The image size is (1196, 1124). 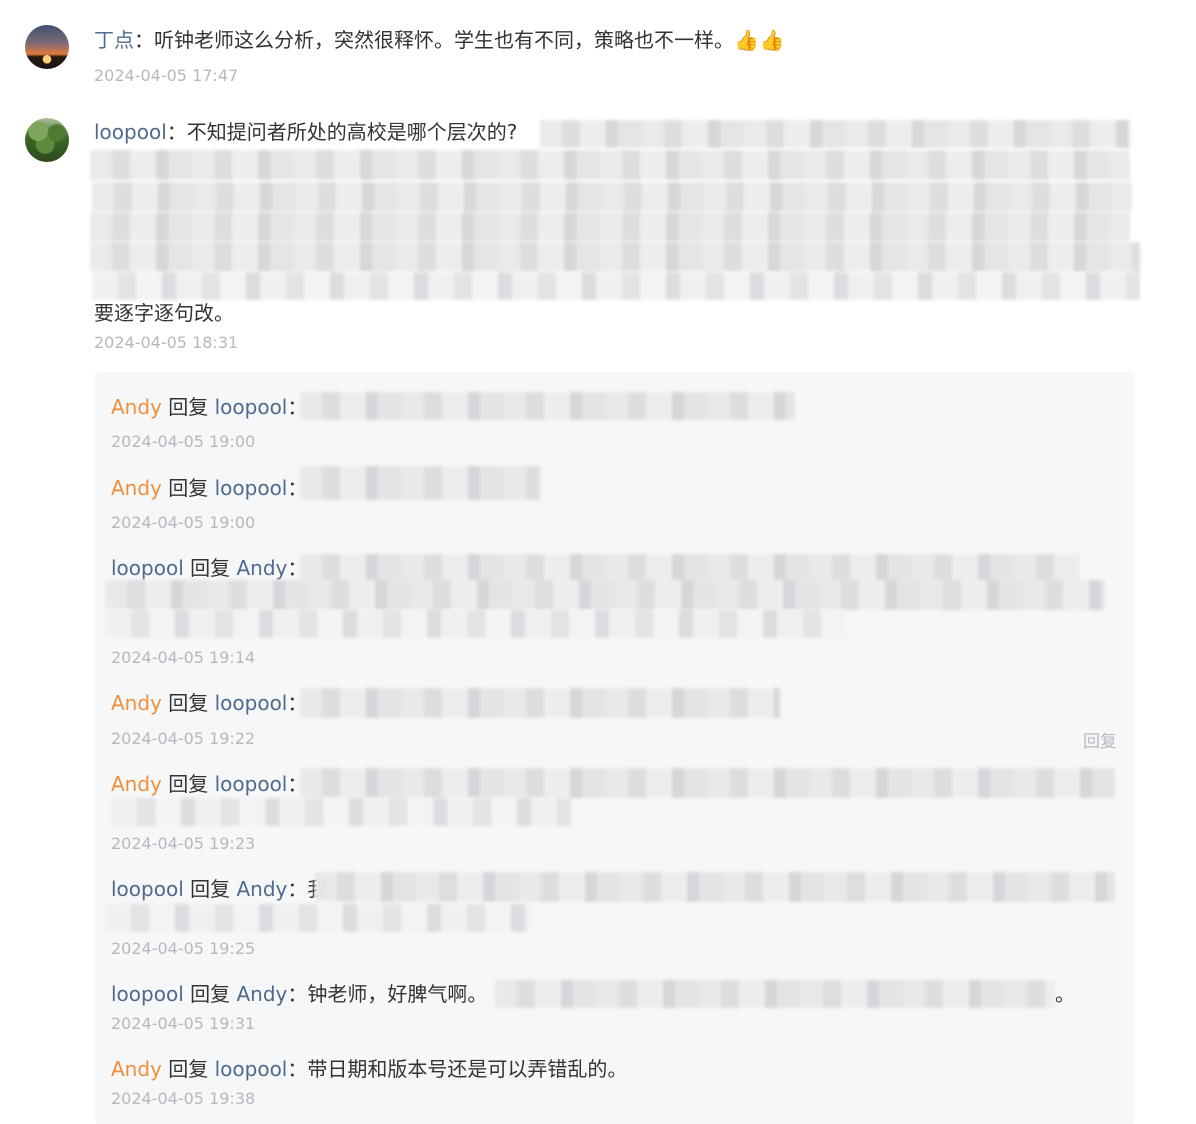 I want to click on comment-body: 丁点：听钟老师这么分析，突然很释怀。学生也有不同，策略也不一样。👍👍, so click(x=440, y=40).